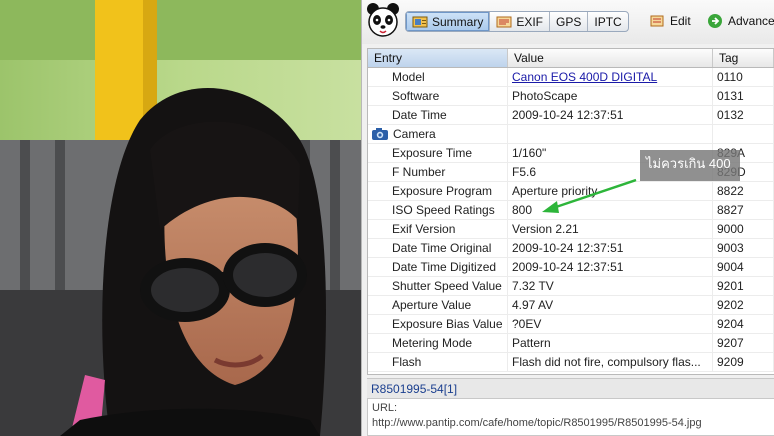  Describe the element at coordinates (743, 115) in the screenshot. I see `tag-cell: 0132` at that location.